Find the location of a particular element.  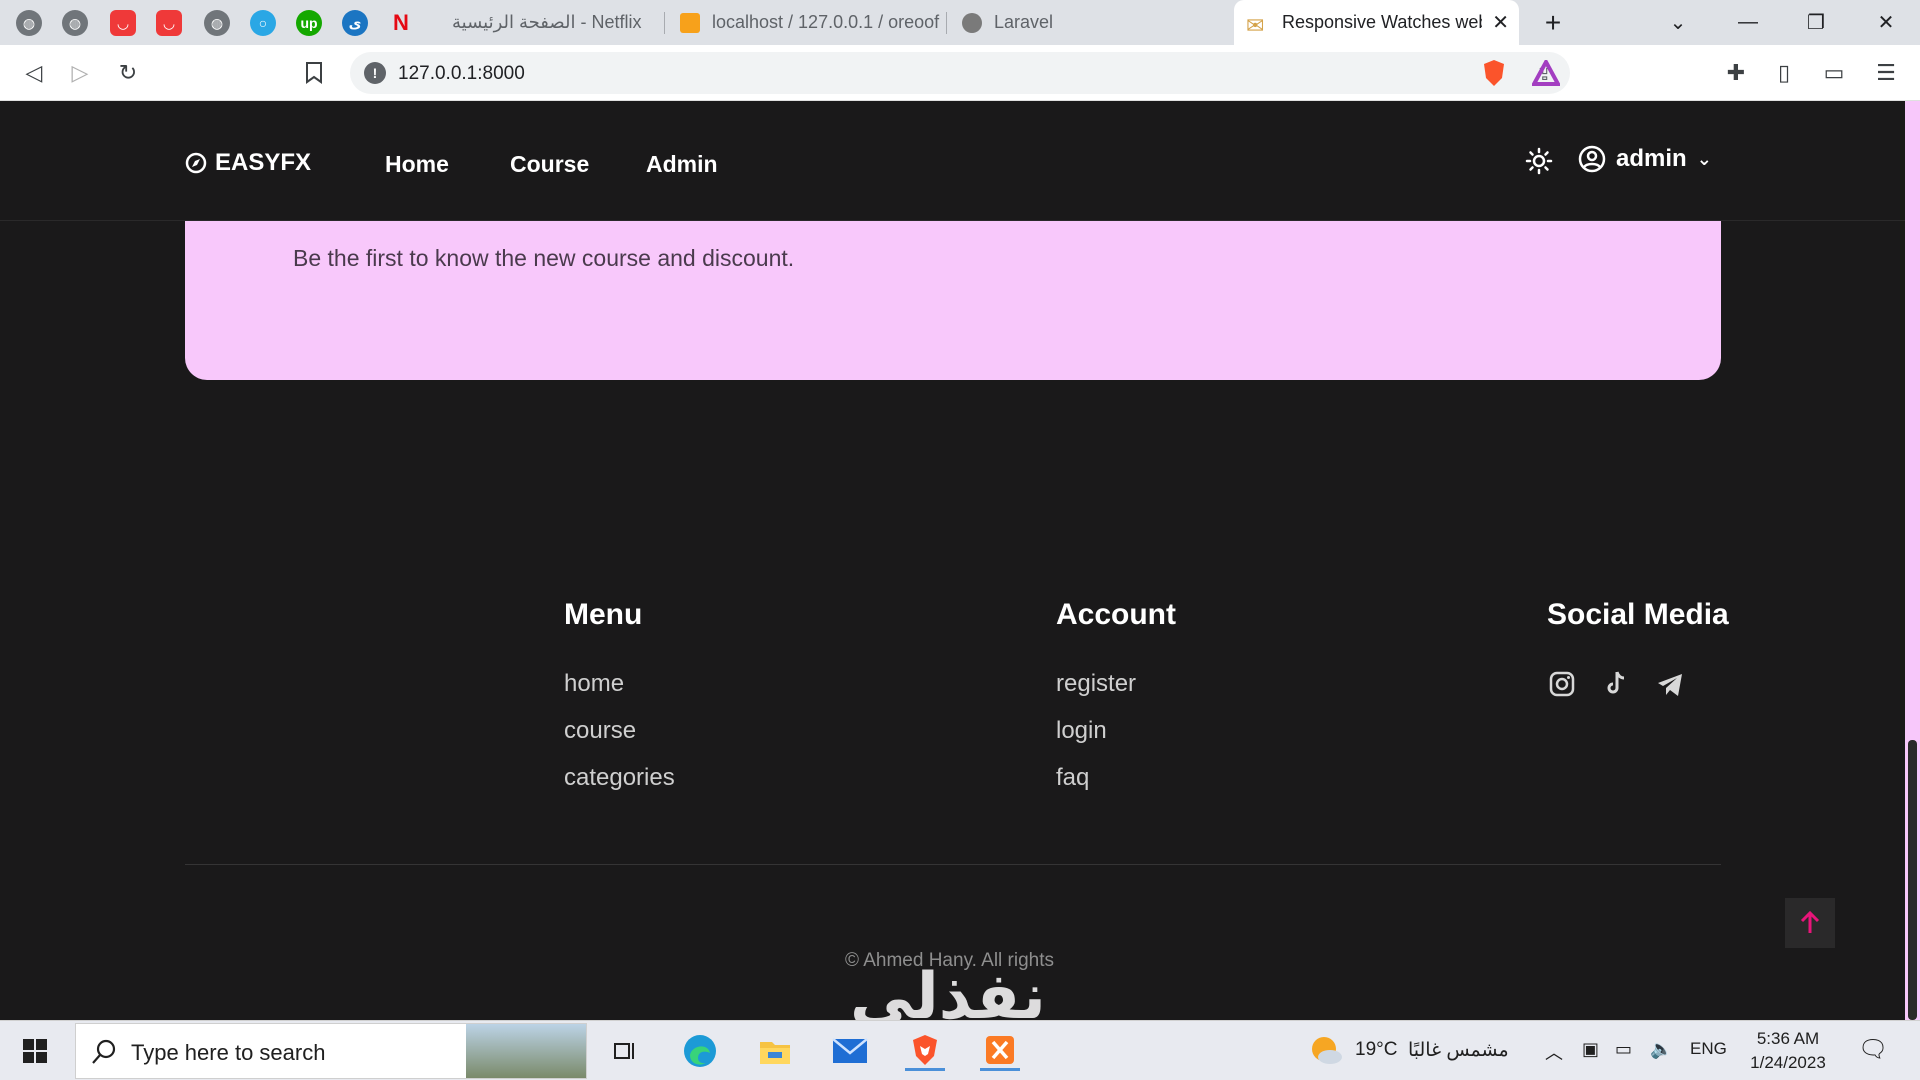

brave-taskbar-icon is located at coordinates (925, 1051).